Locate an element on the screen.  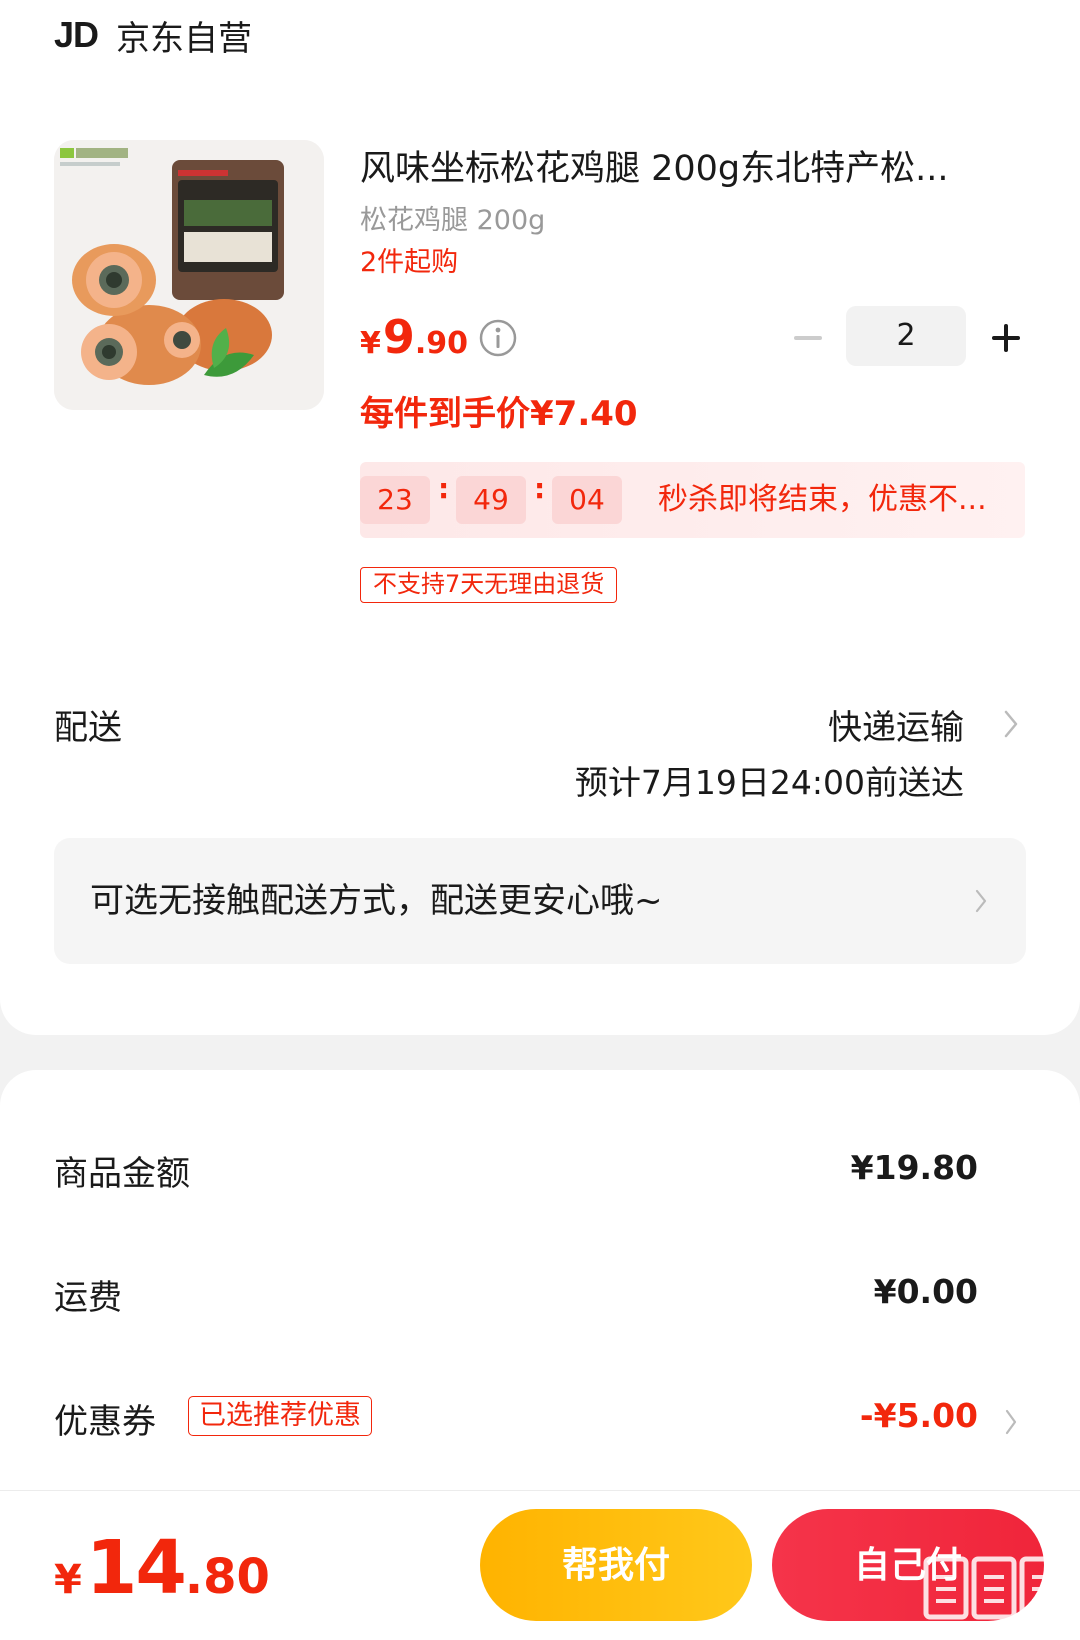
coupon-discount-value: -¥5.00 is located at coordinates (919, 1415).